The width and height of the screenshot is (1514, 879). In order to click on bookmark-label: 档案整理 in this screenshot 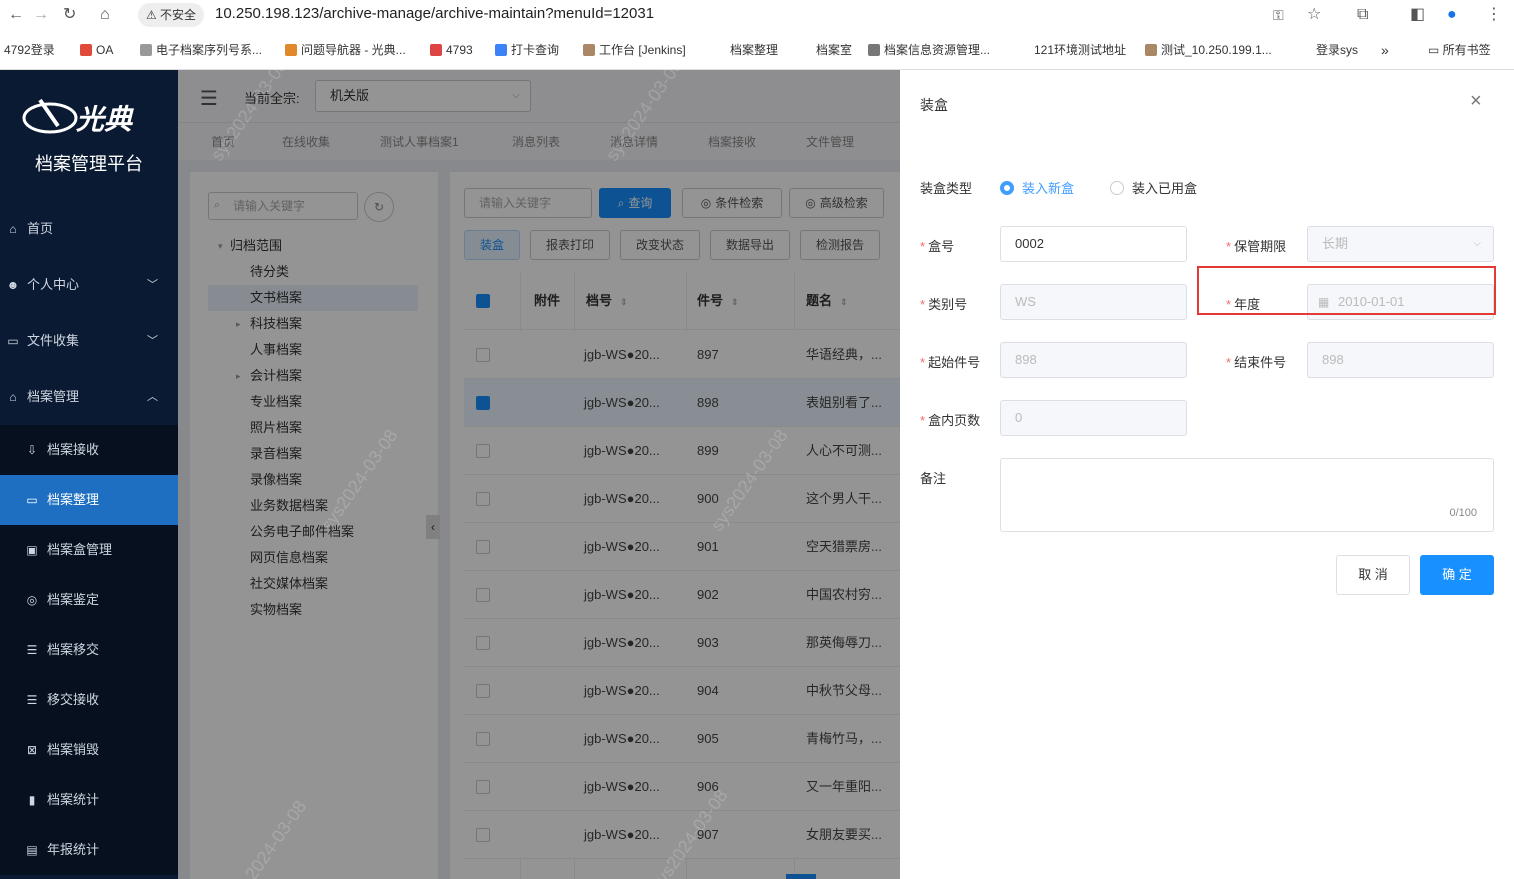, I will do `click(754, 50)`.